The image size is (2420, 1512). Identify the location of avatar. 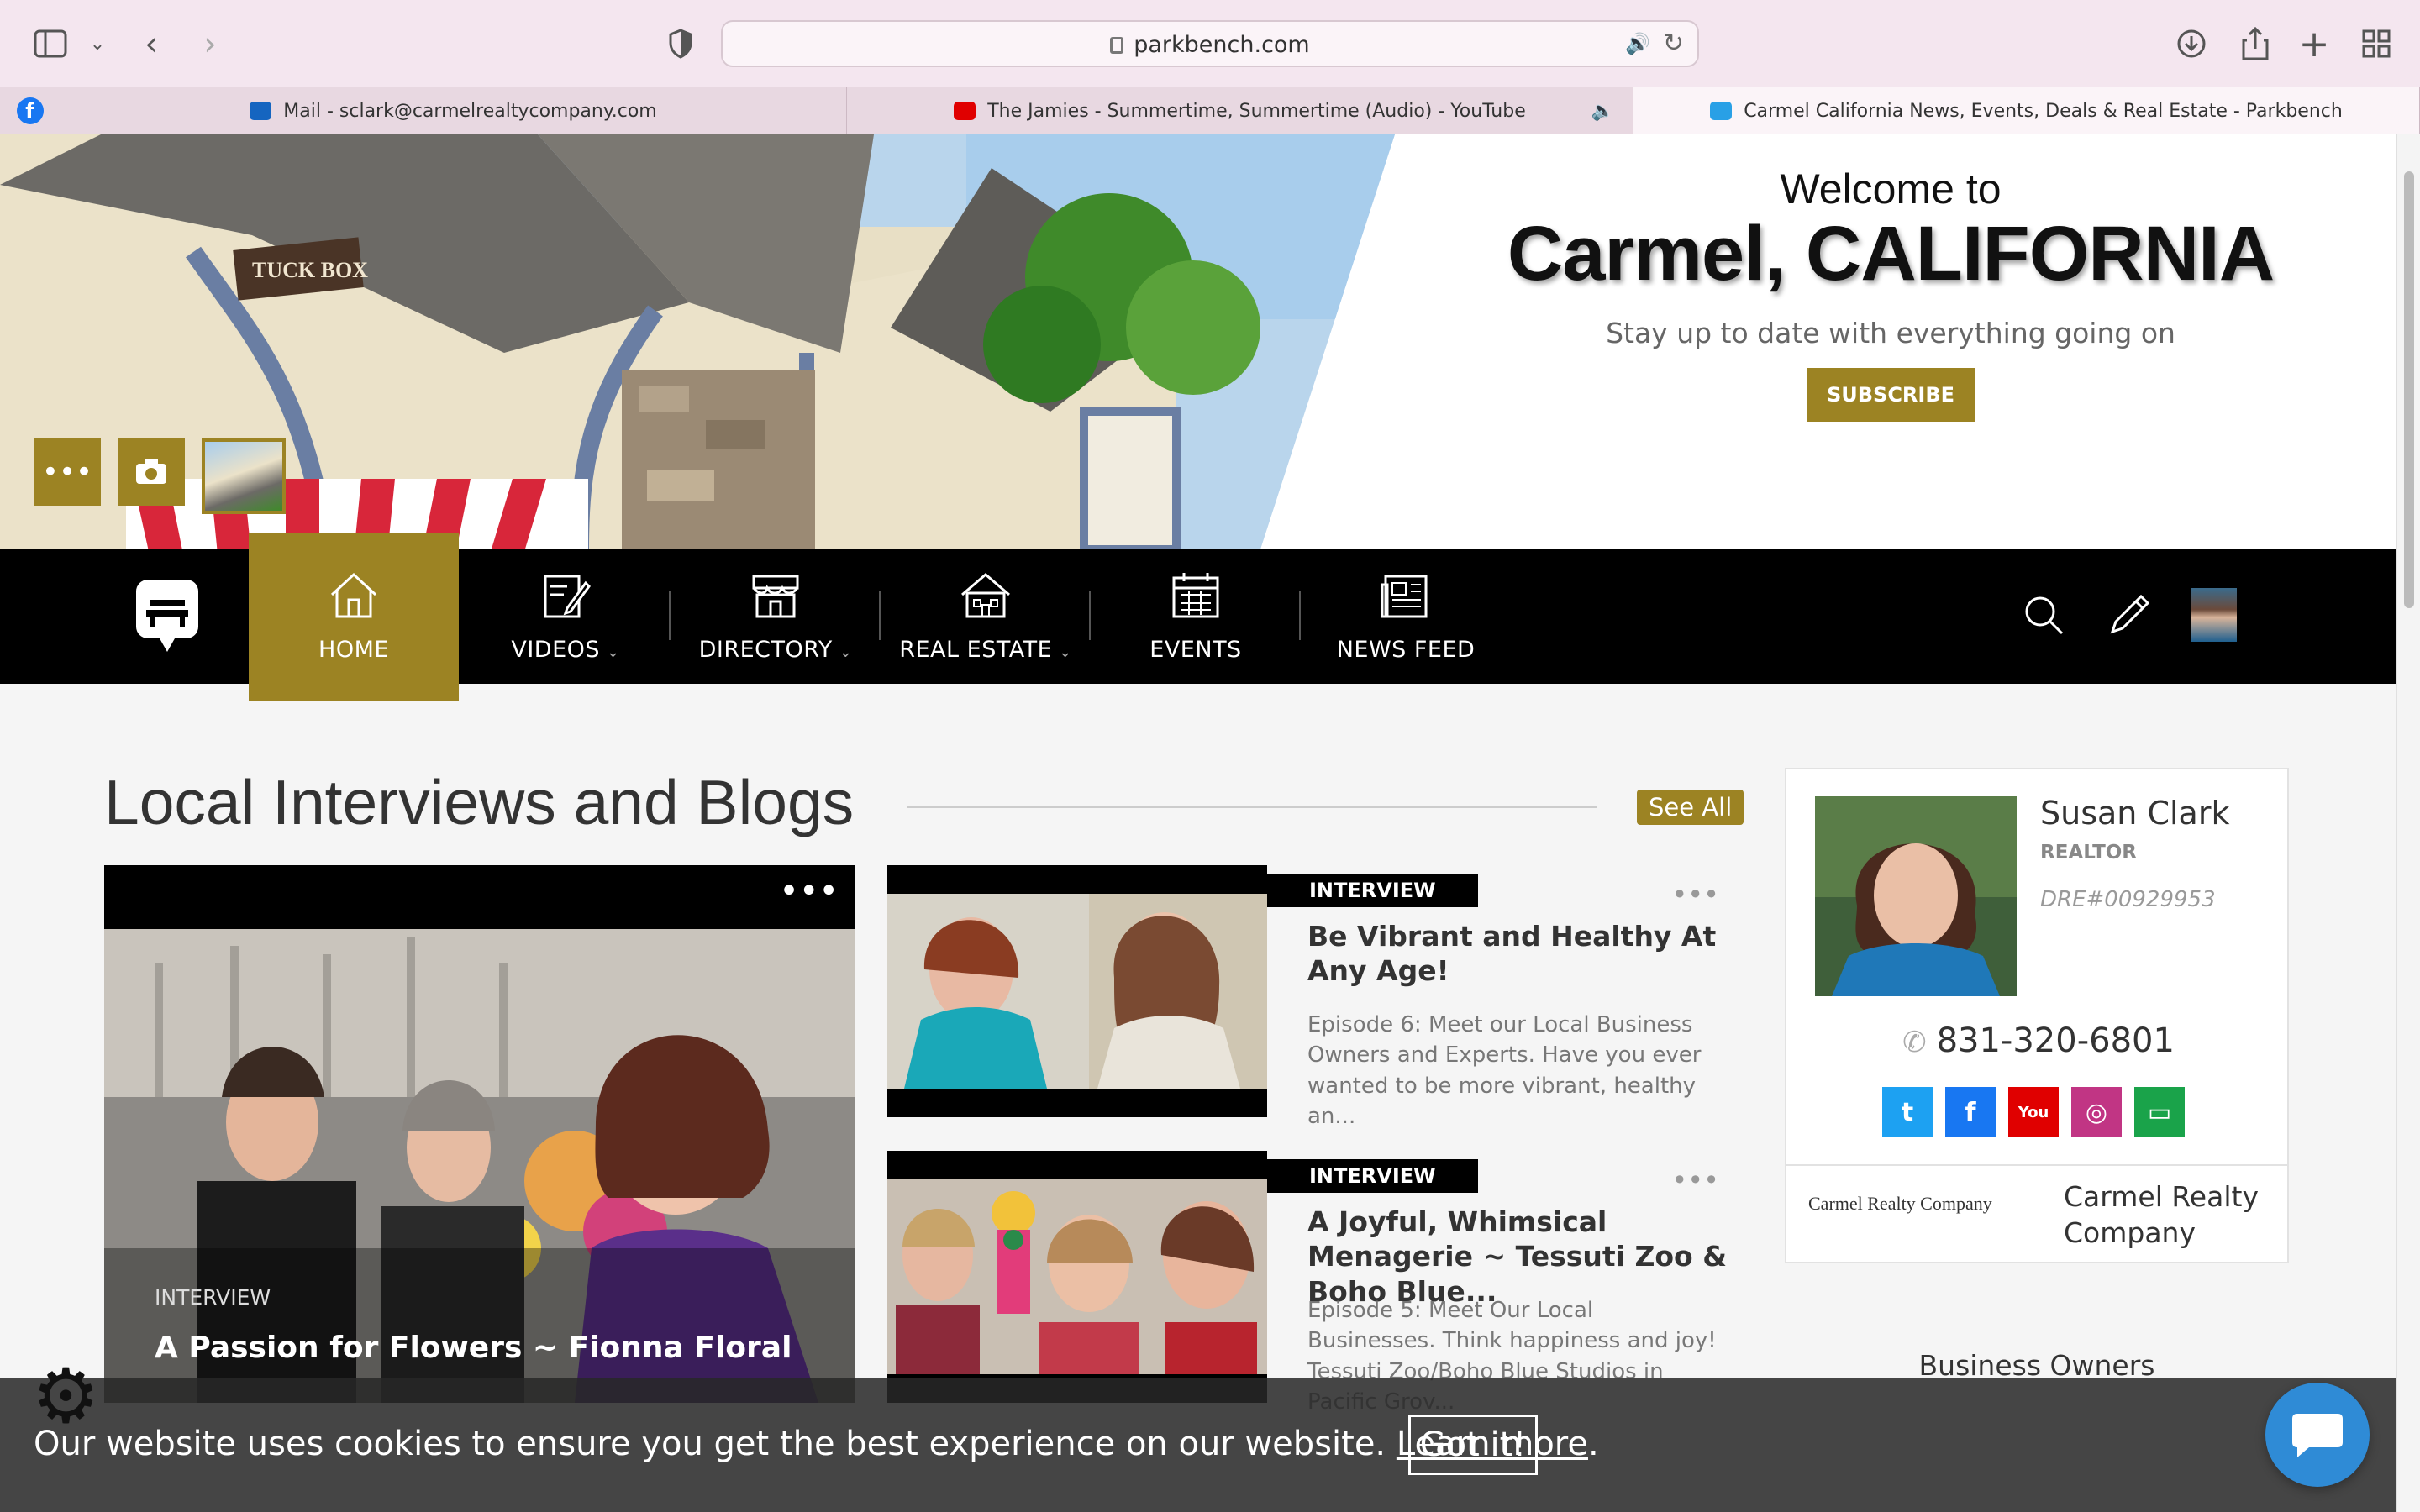
(2214, 615).